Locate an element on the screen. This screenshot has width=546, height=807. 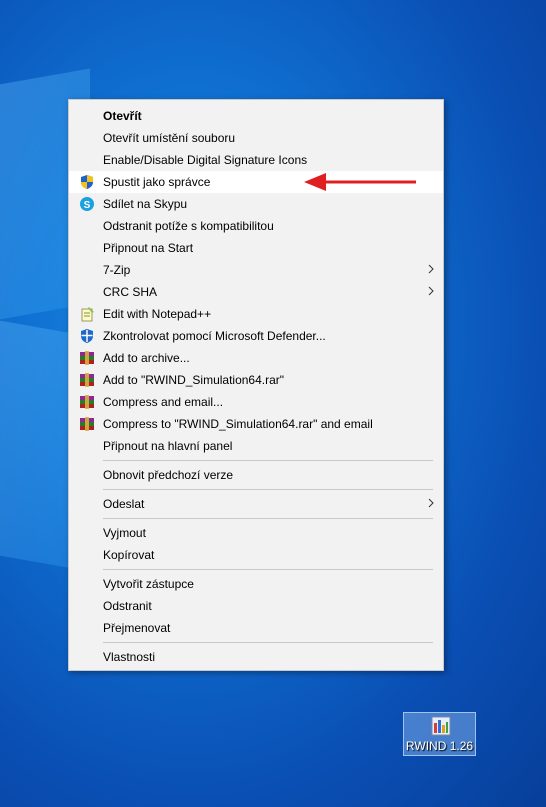
menu-item-troubleshoot-compatibility: Odstranit potíže s kompatibilitou is located at coordinates (256, 226).